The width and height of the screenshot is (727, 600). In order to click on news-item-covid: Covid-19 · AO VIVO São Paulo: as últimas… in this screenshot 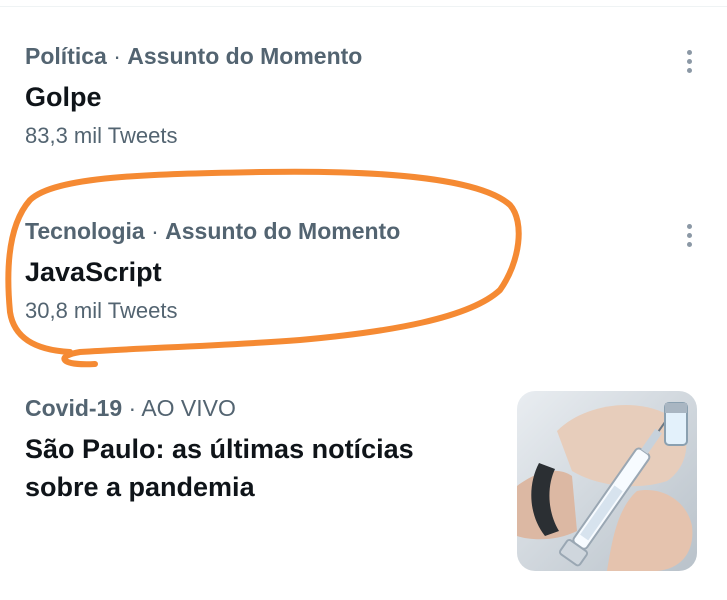, I will do `click(255, 450)`.